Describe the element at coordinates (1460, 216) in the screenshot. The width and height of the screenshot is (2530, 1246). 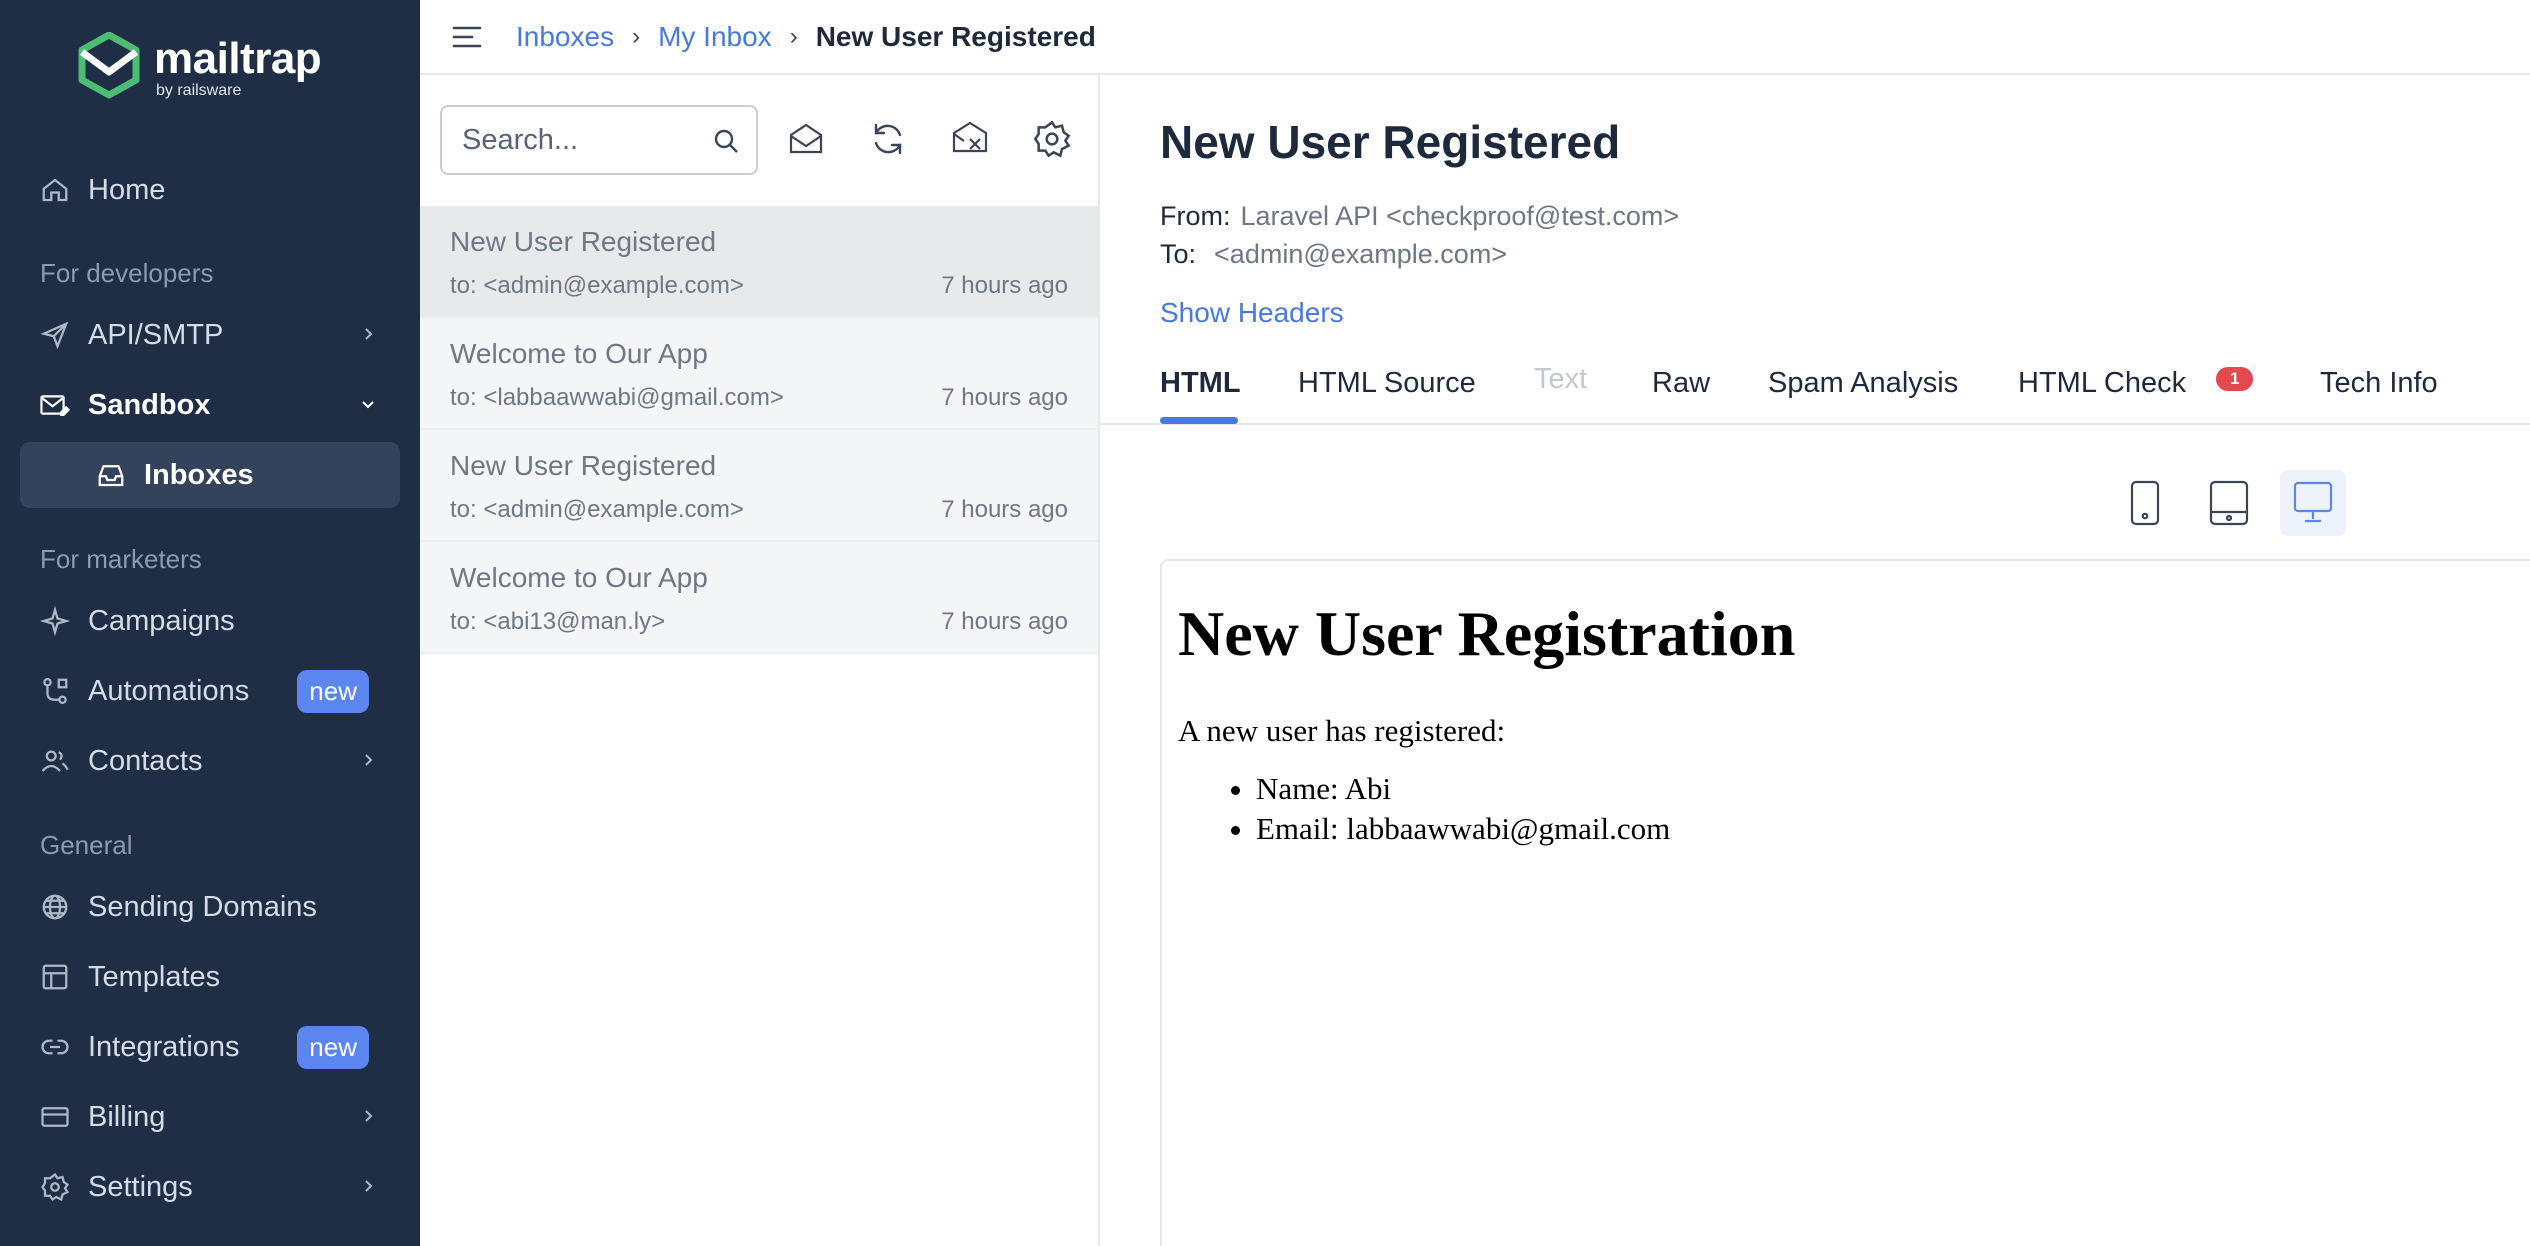
I see `from-value: Laravel API <checkproof@test.com>` at that location.